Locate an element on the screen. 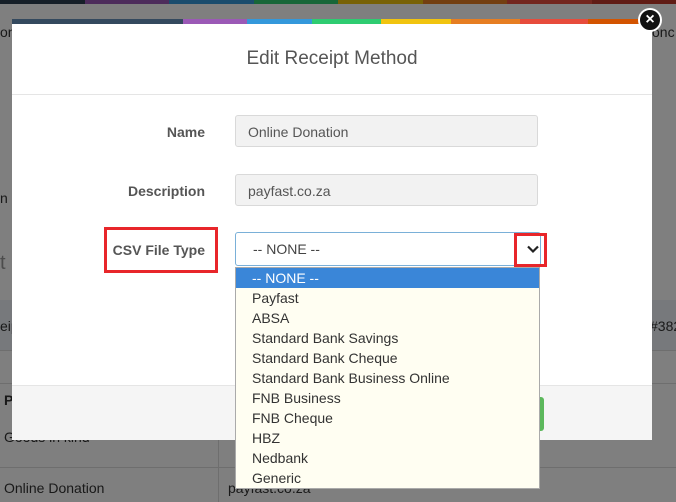 This screenshot has height=502, width=676. description-field: payfast.co.za is located at coordinates (386, 190).